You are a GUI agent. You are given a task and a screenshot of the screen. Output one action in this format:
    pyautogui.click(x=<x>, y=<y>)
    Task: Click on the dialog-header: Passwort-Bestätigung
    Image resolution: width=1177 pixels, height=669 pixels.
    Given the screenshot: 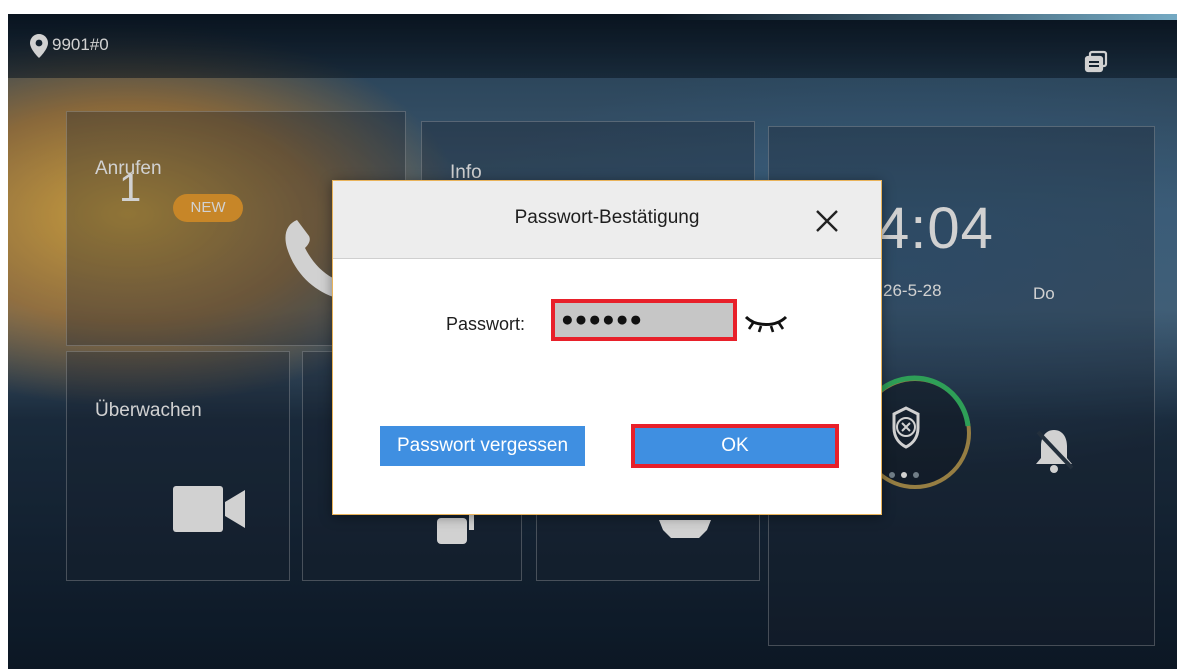 What is the action you would take?
    pyautogui.click(x=607, y=220)
    